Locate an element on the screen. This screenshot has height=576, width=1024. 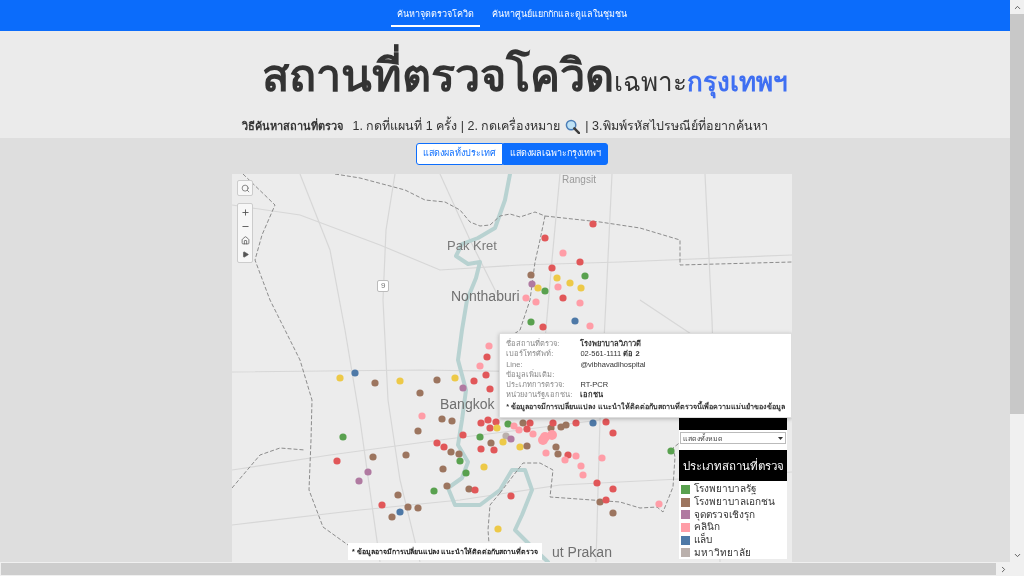
legend-item: โรงพยาบาลรัฐ is located at coordinates (734, 489).